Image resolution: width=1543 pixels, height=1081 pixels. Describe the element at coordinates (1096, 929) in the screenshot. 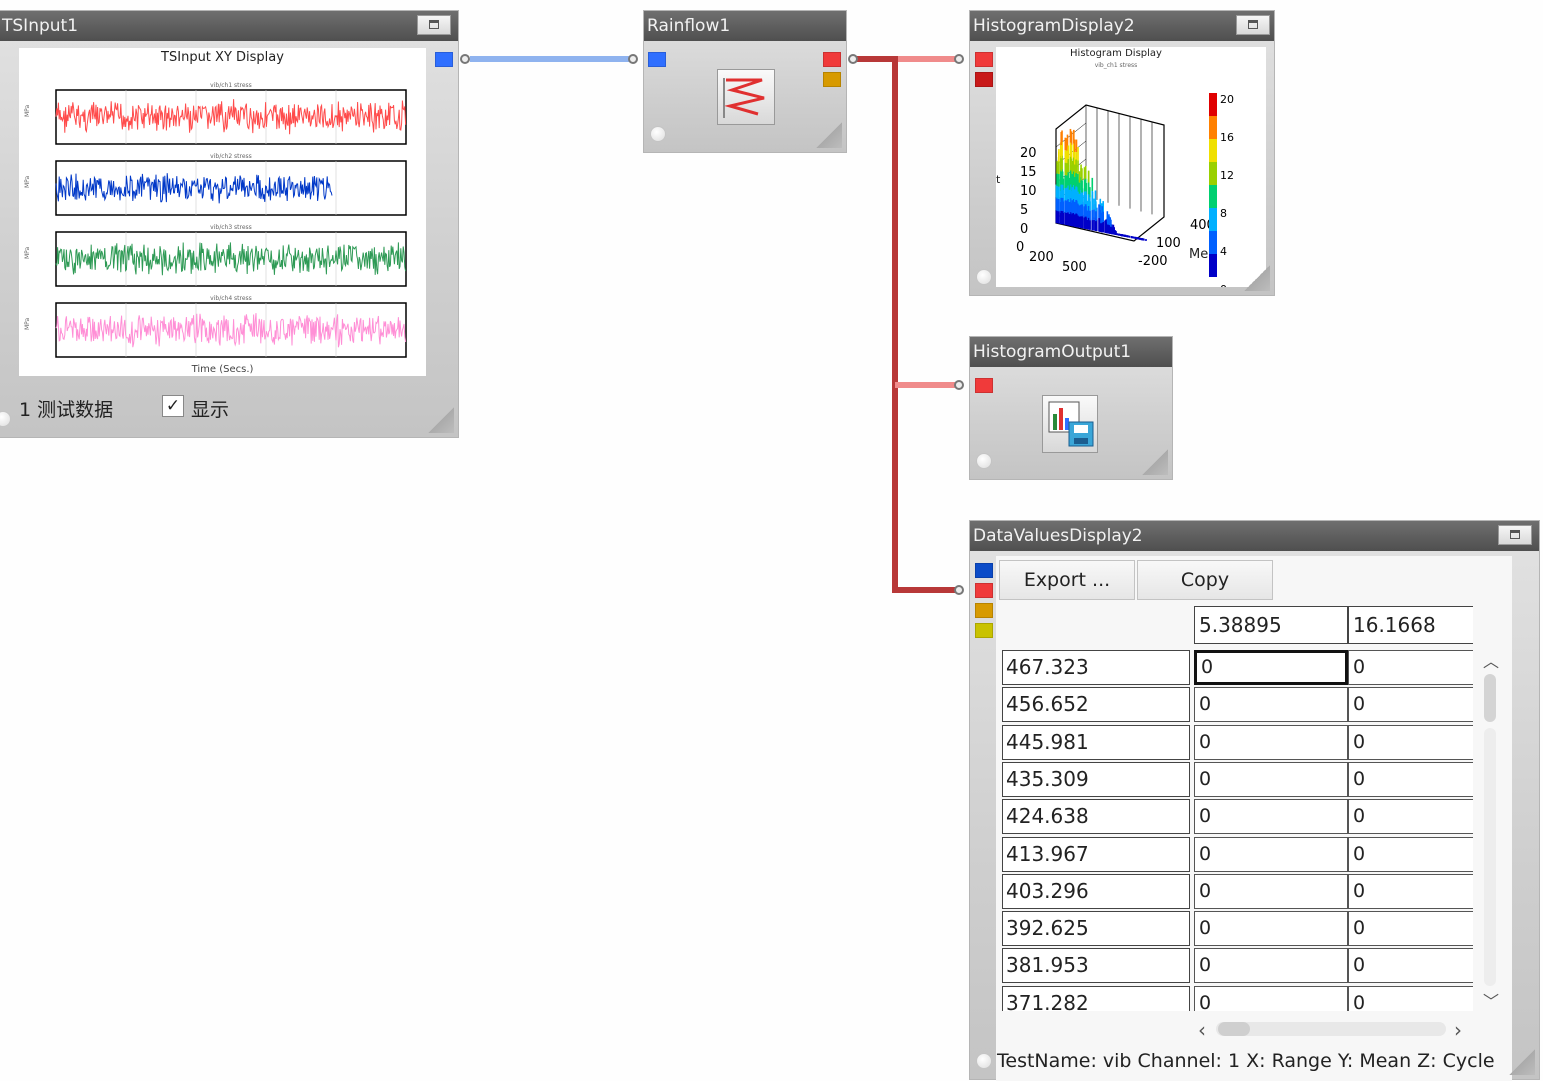

I see `row-header: 392.625` at that location.